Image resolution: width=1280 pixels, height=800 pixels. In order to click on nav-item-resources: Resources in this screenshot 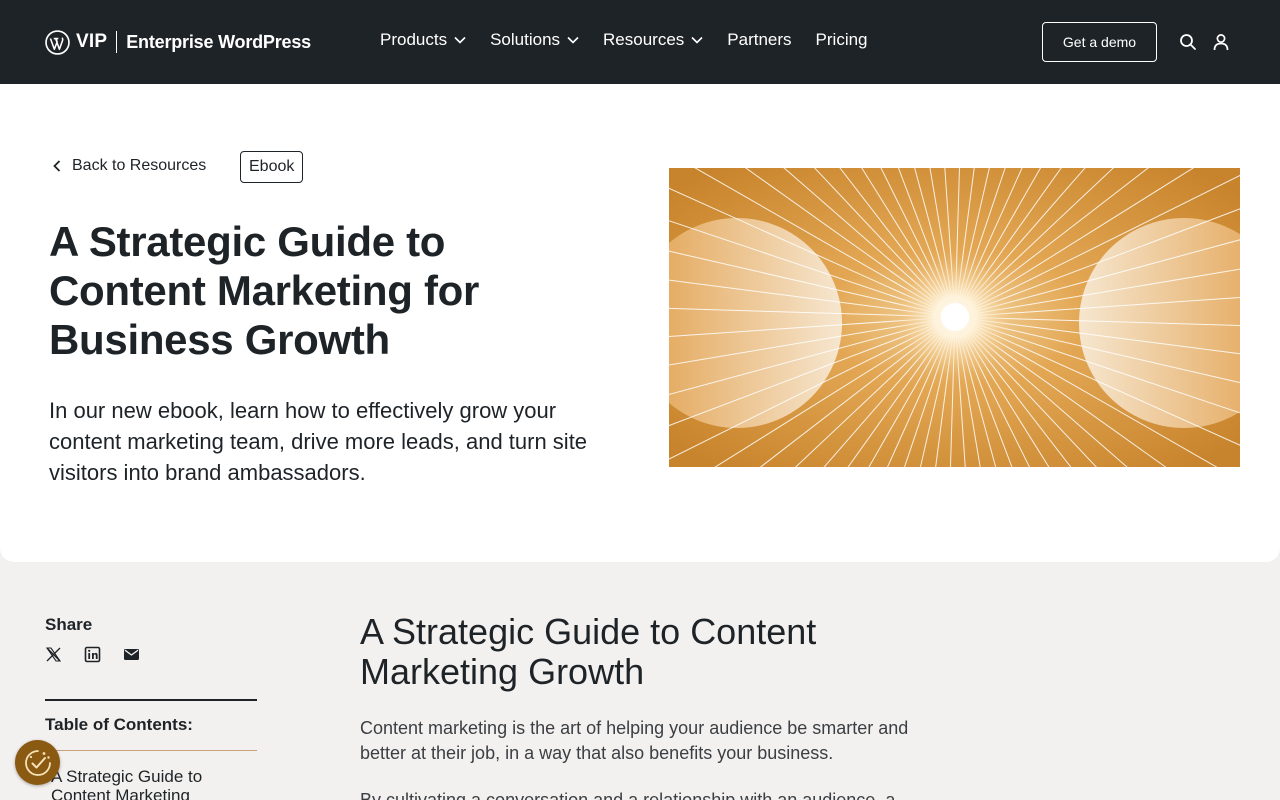, I will do `click(653, 40)`.